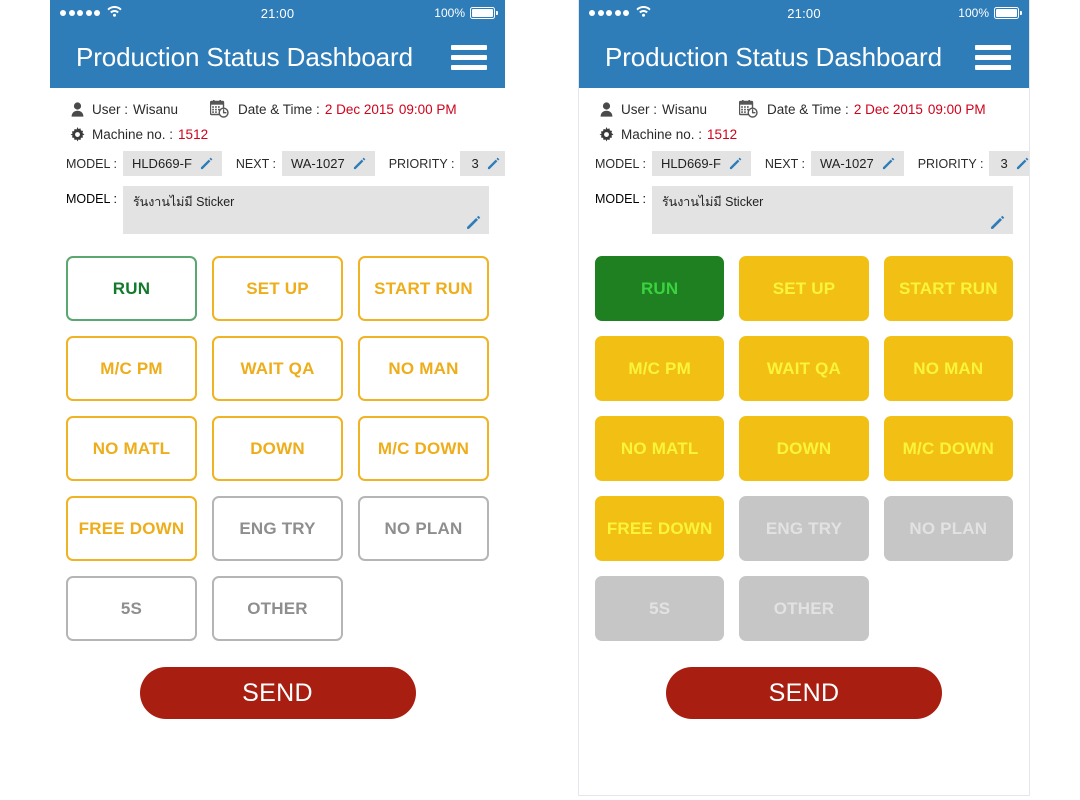 The height and width of the screenshot is (800, 1080). I want to click on model-note-value: รันงานไม่มี Sticker, so click(183, 202).